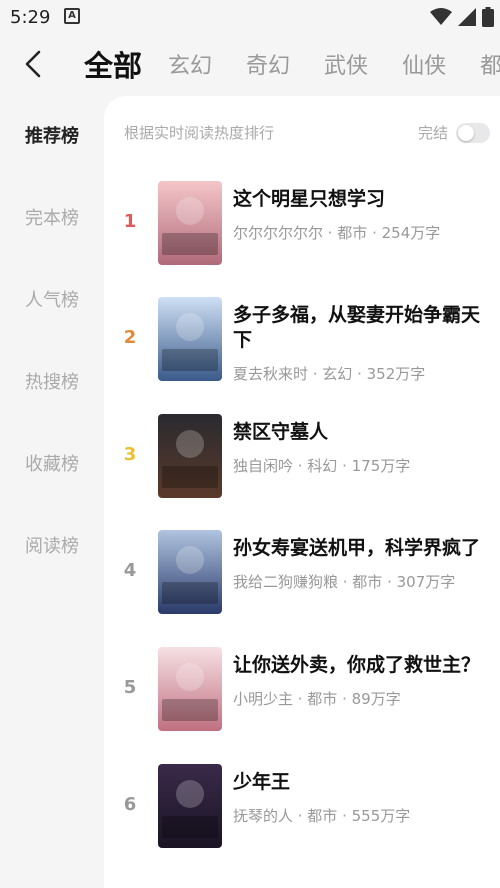  Describe the element at coordinates (361, 681) in the screenshot. I see `book-info: 让你送外卖，你成了救世主？ 小明少主 · 都市 · 89万字` at that location.